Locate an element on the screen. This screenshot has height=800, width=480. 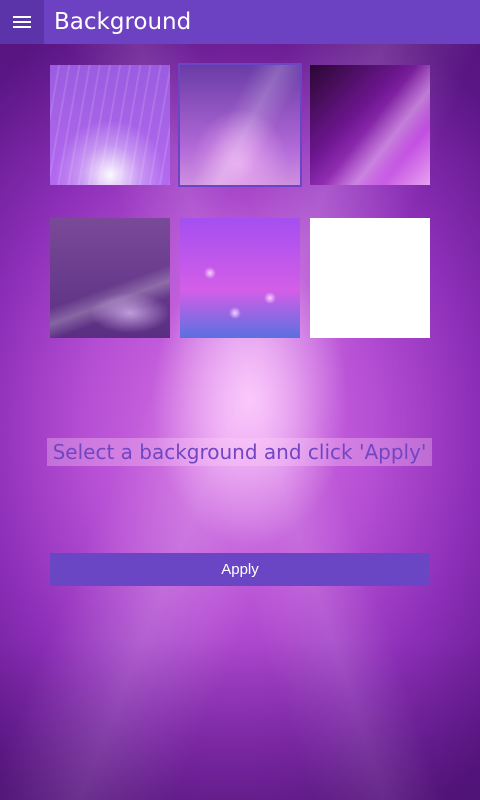
page-title: Background is located at coordinates (123, 22).